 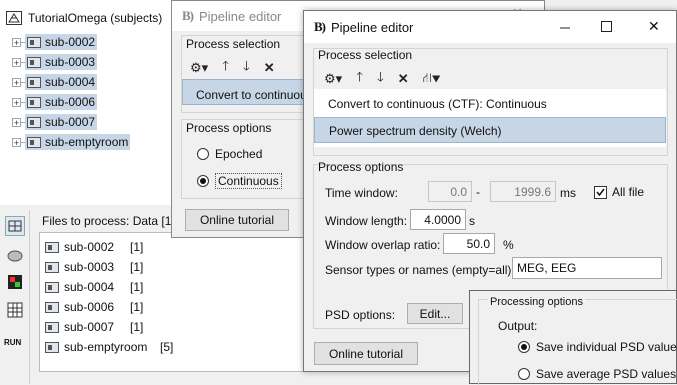 I want to click on time-dash: -, so click(x=478, y=192).